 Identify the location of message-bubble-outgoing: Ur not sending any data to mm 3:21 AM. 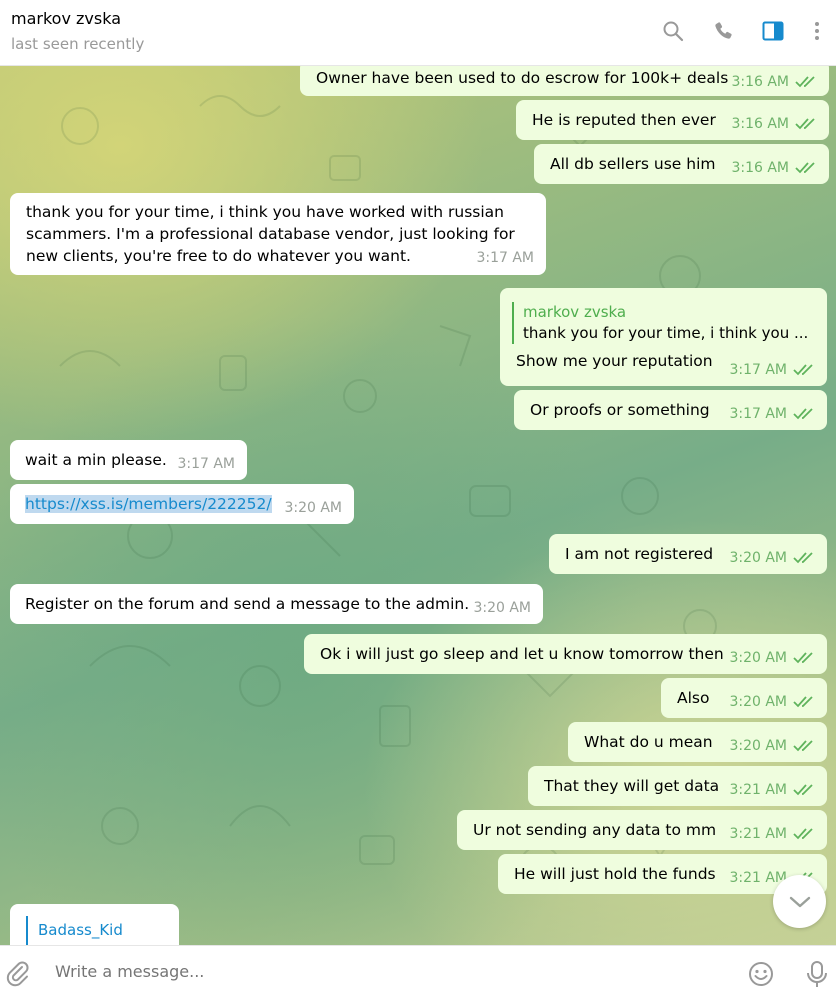
(642, 830).